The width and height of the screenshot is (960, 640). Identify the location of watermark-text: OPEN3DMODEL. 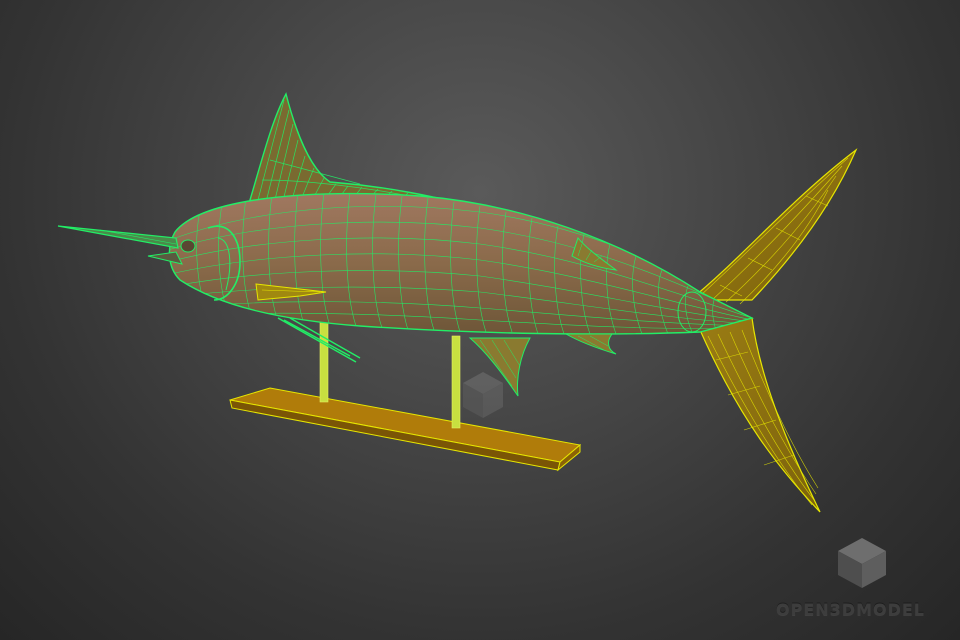
(850, 609).